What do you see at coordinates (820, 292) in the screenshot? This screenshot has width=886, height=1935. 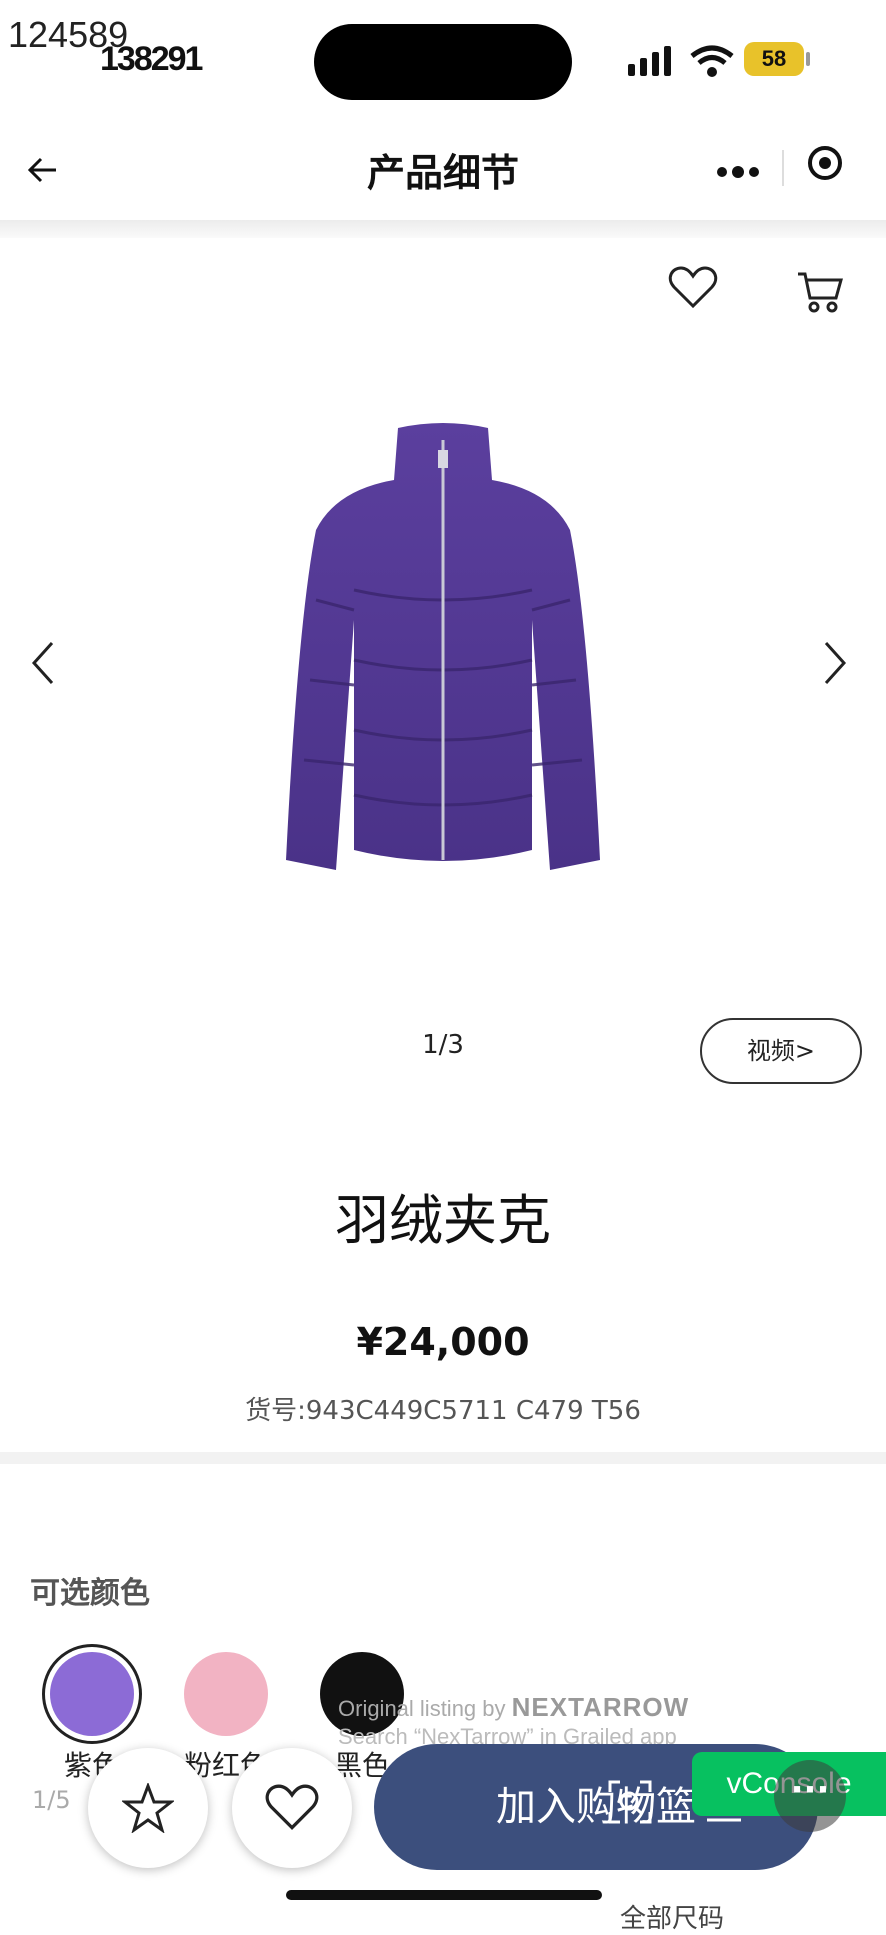 I see `cart-icon` at bounding box center [820, 292].